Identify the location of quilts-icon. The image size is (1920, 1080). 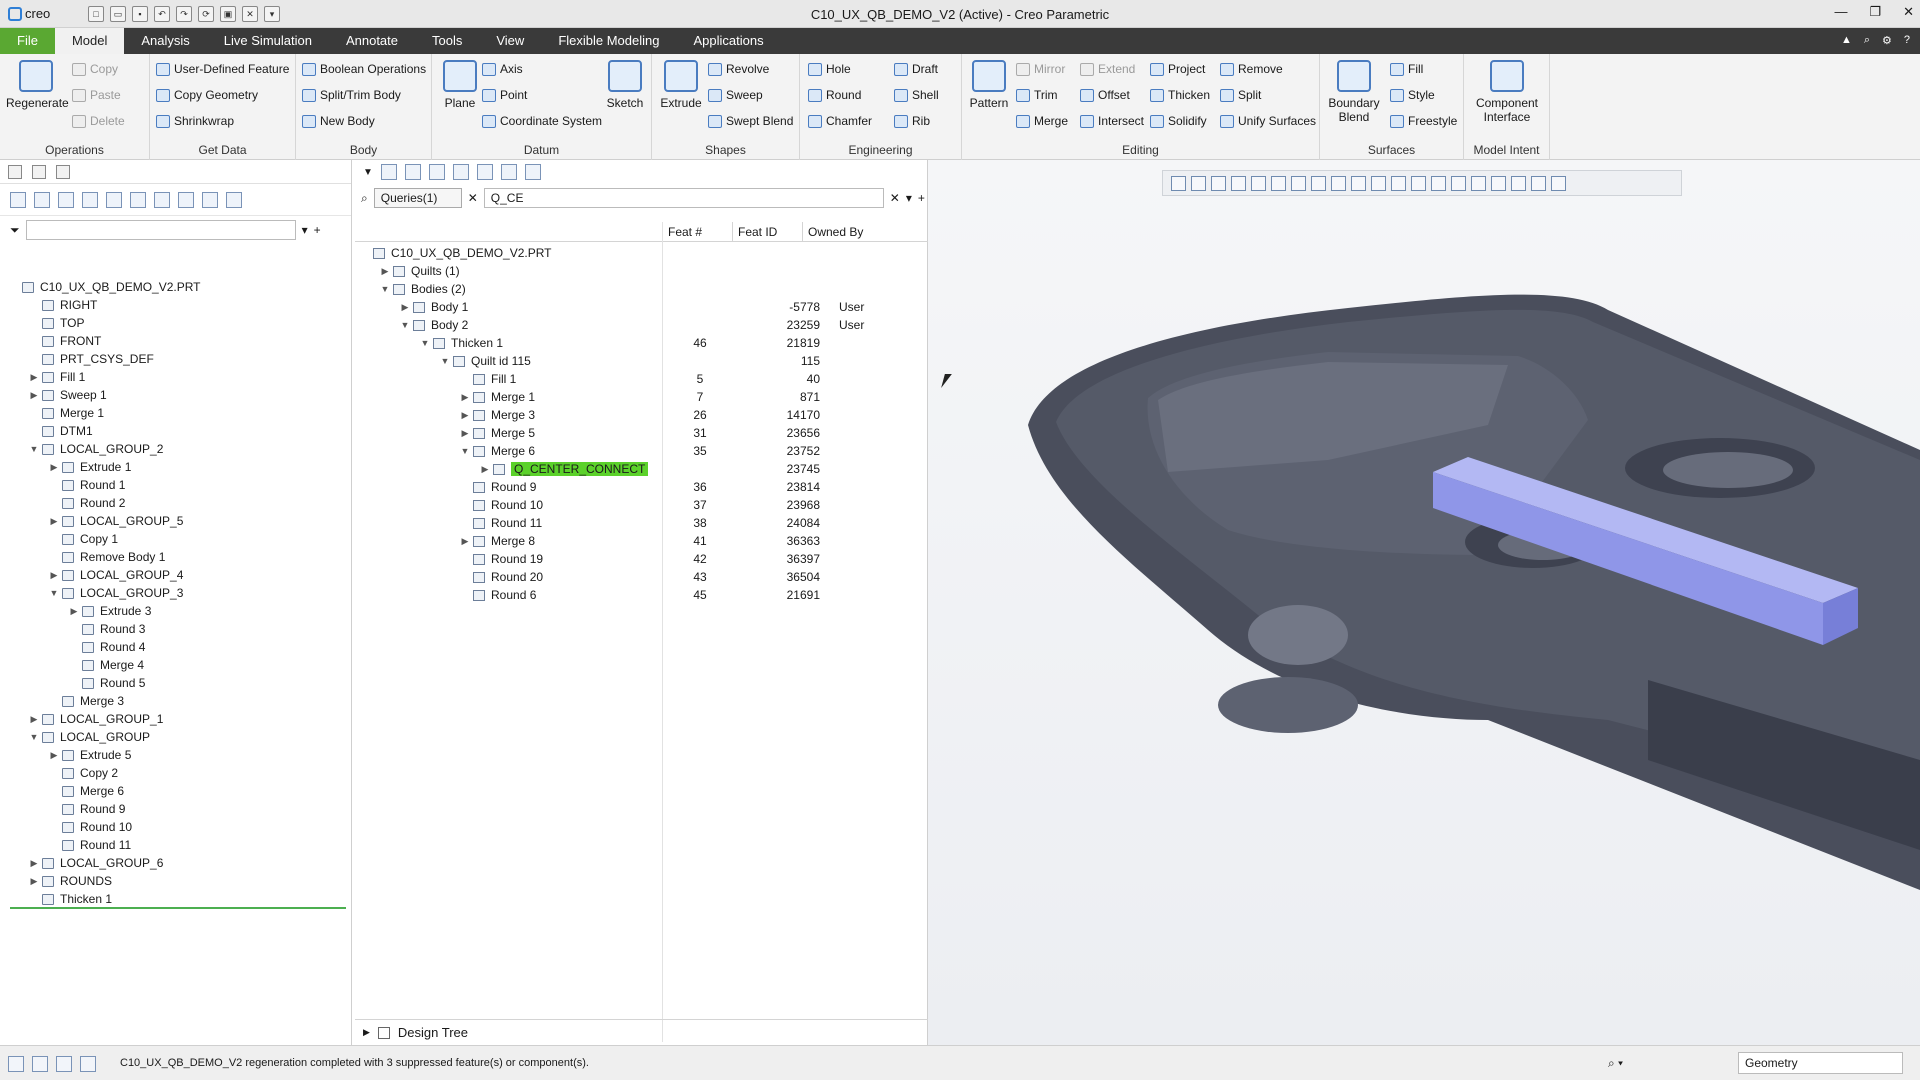
(508, 172).